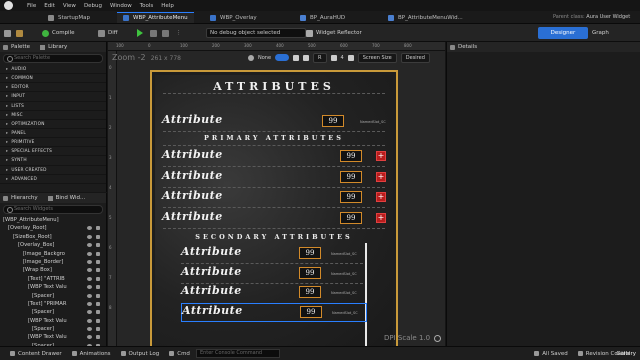 This screenshot has width=640, height=360. Describe the element at coordinates (608, 17) in the screenshot. I see `parent-class-value: Aura User Widget` at that location.